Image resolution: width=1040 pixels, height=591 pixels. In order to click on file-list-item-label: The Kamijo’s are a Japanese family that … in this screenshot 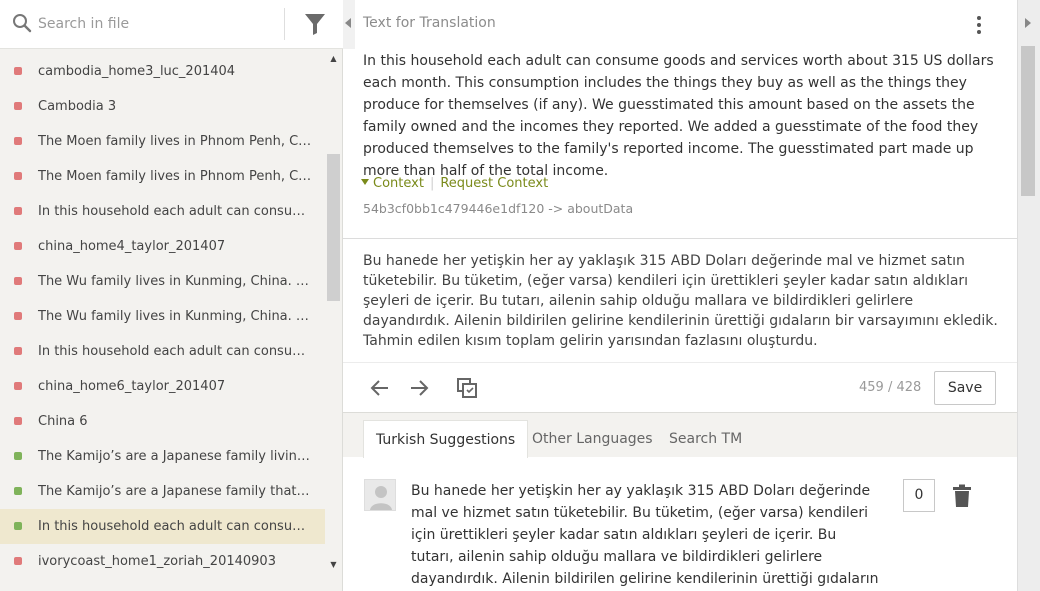, I will do `click(181, 491)`.